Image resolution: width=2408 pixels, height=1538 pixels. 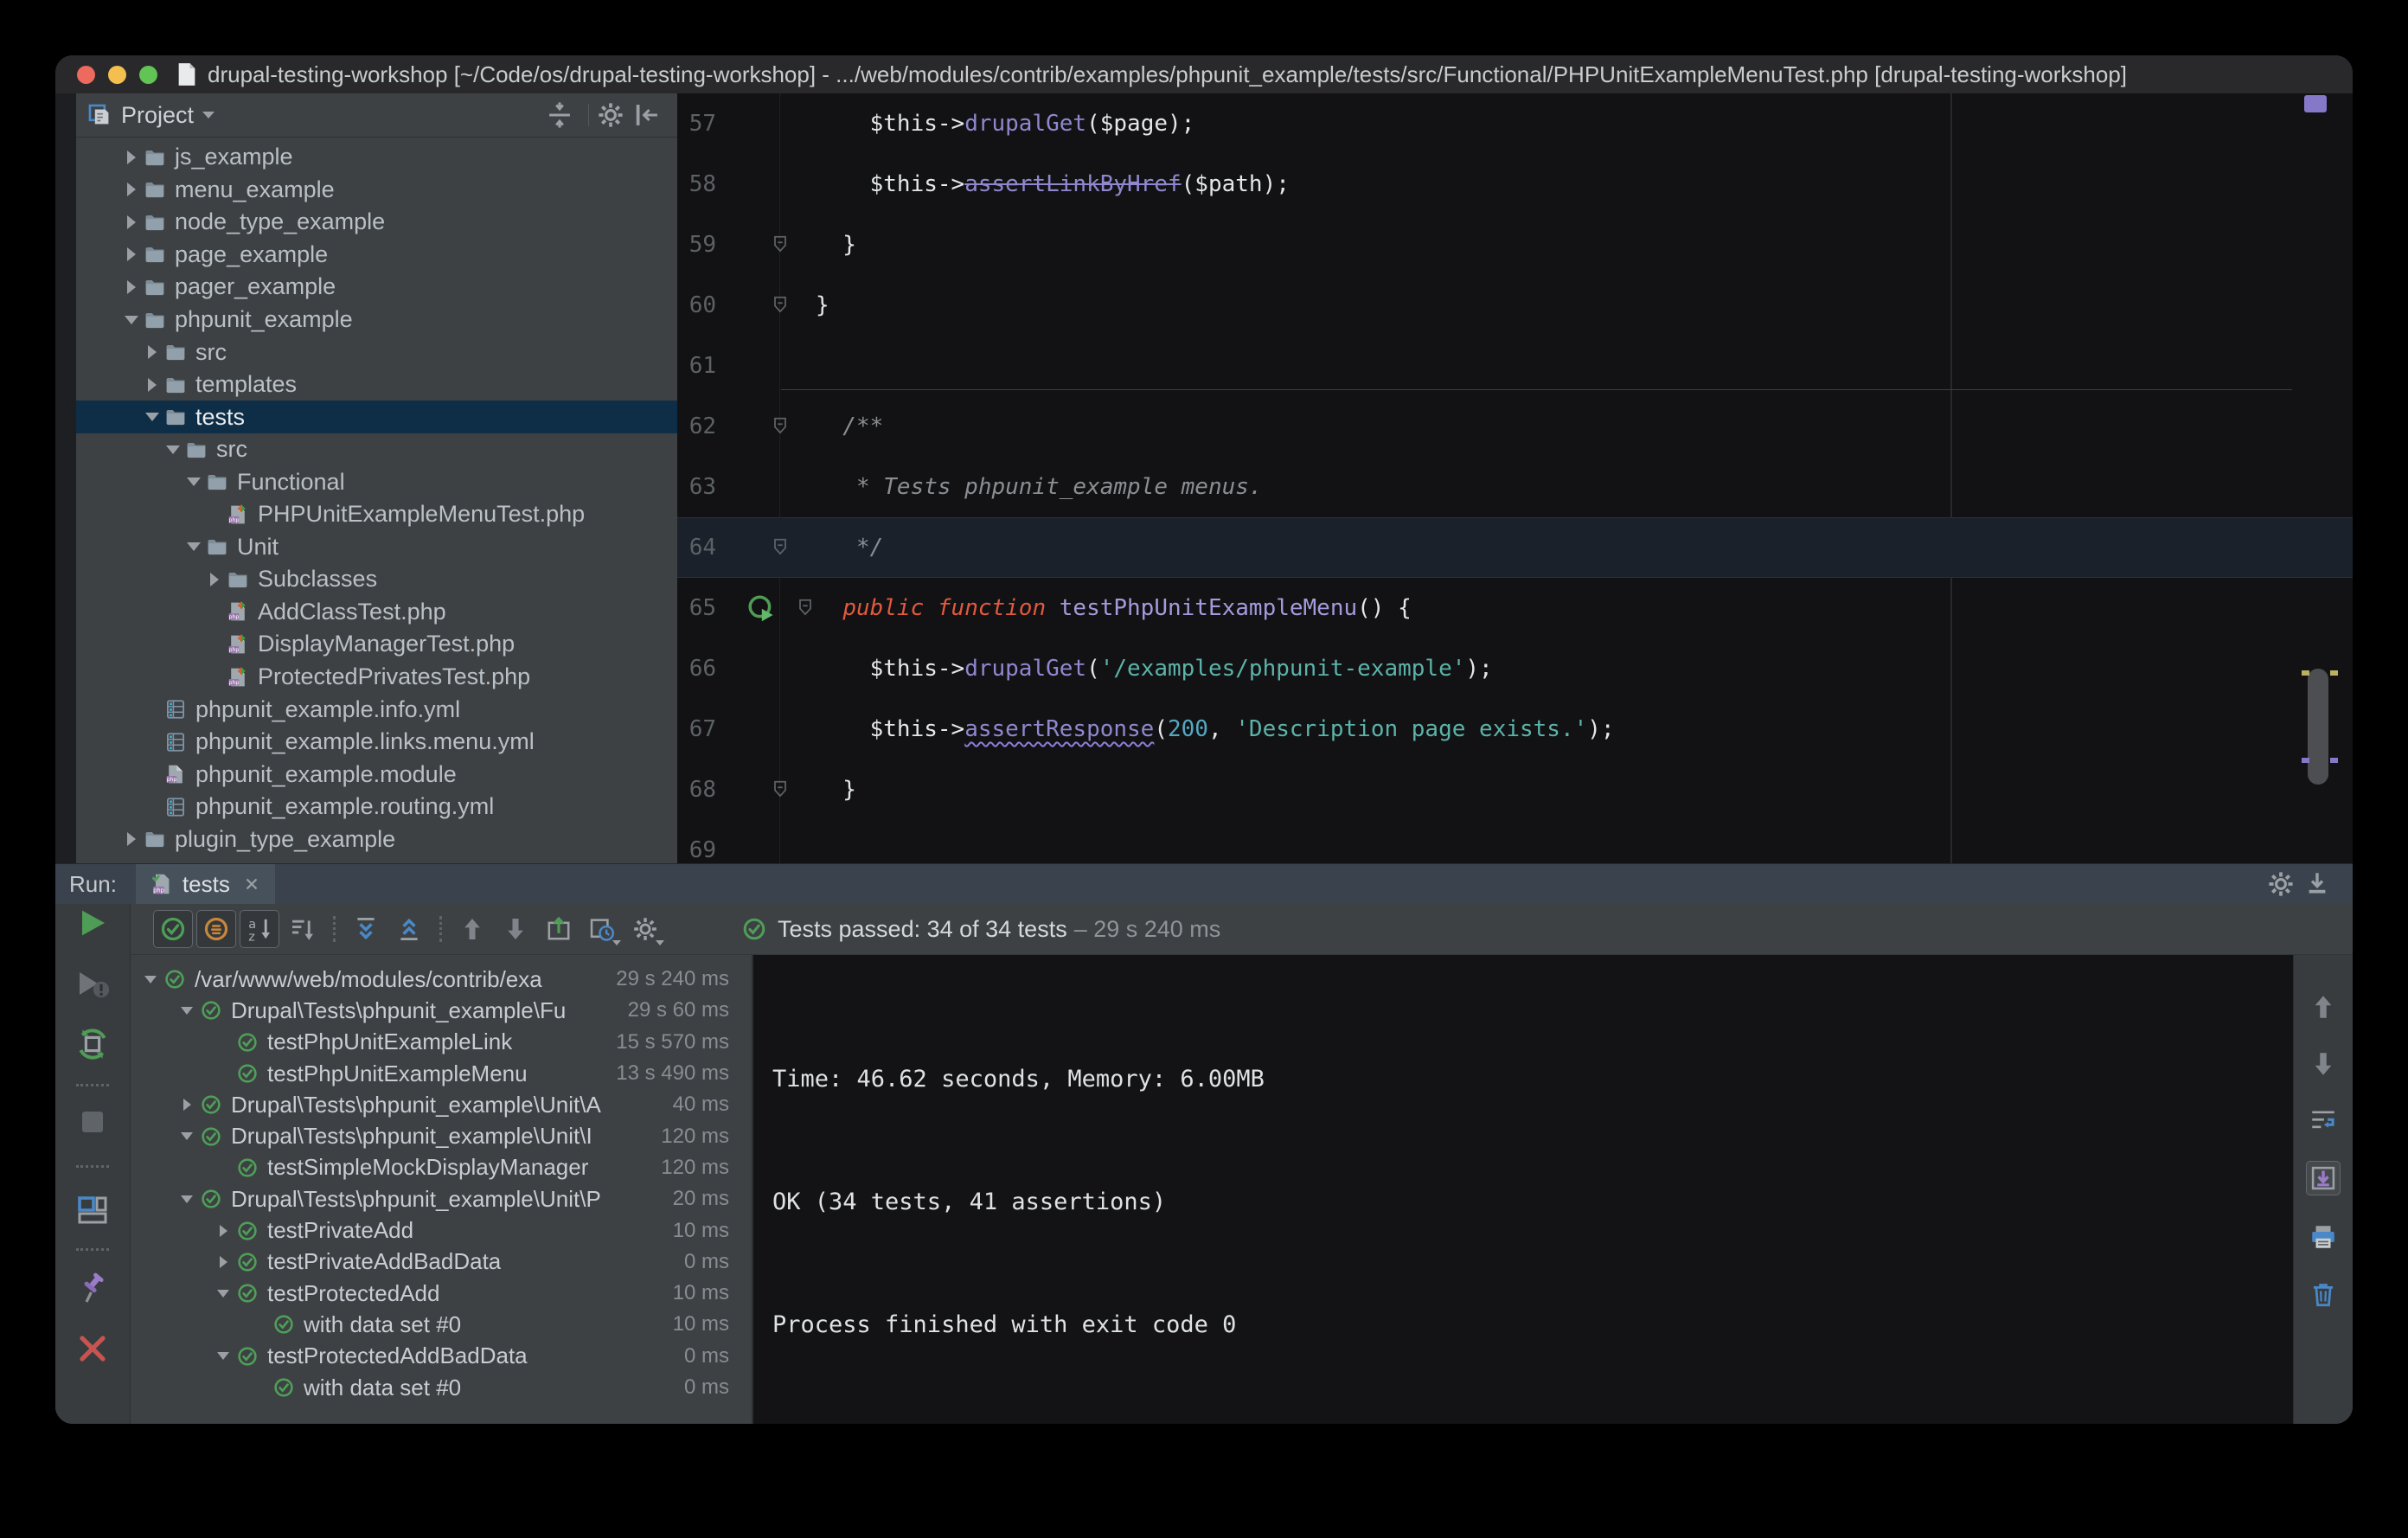 I want to click on test-row-testSimpleMockDisplayManager: testSimpleMockDisplayManager 120 ms, so click(x=441, y=1168).